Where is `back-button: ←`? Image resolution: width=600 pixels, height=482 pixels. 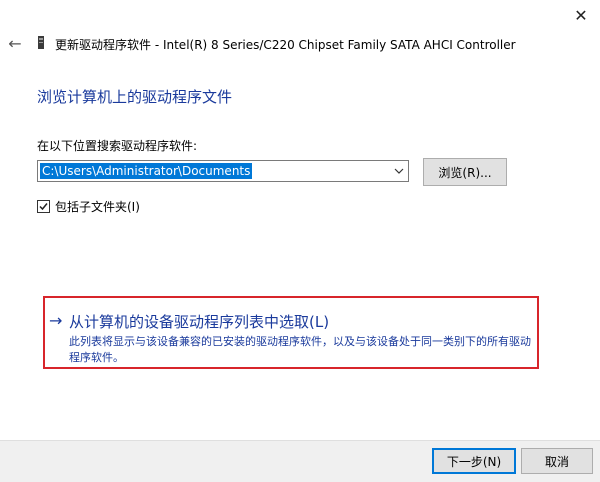
back-button: ← is located at coordinates (15, 43).